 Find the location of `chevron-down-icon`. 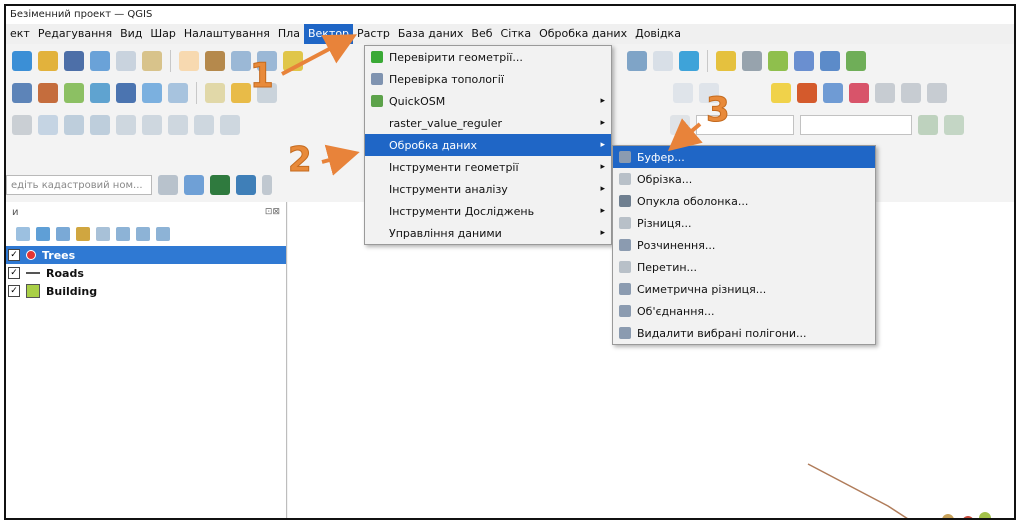

chevron-down-icon is located at coordinates (267, 185).